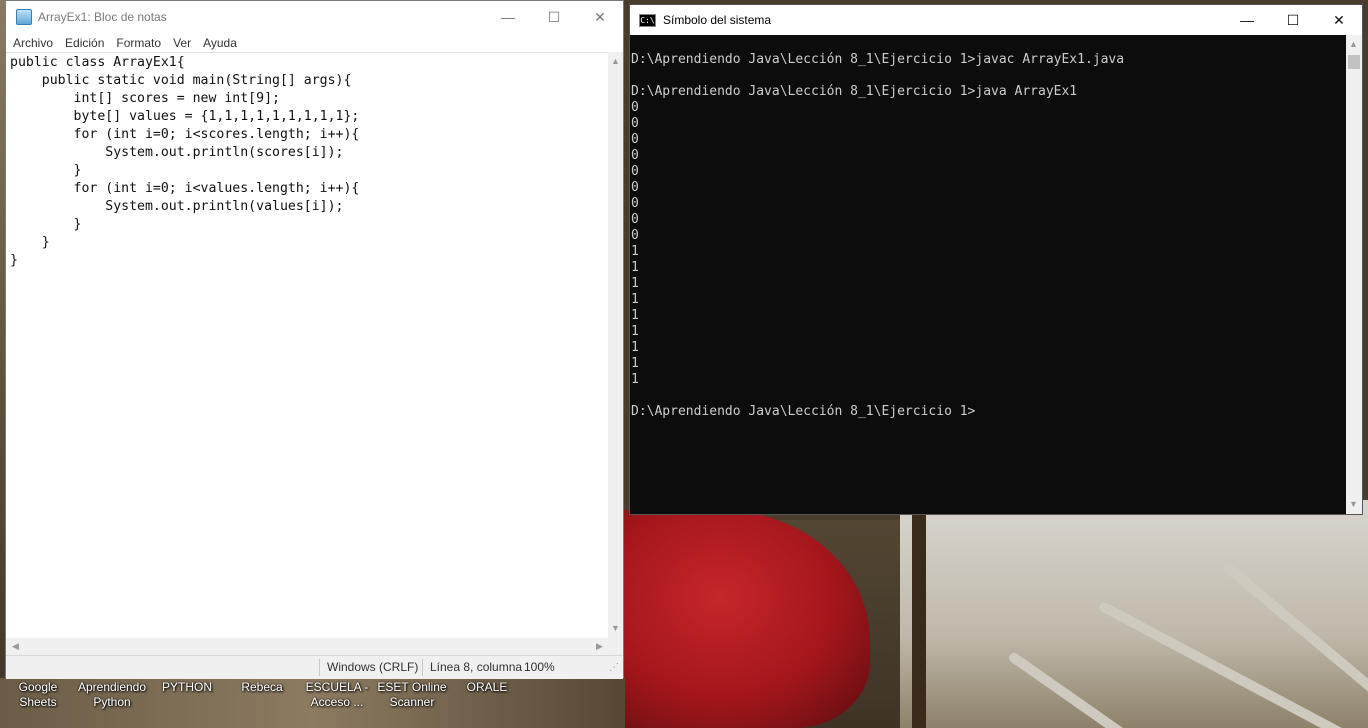 Image resolution: width=1368 pixels, height=728 pixels. I want to click on status-encoding: Windows (CRLF), so click(373, 667).